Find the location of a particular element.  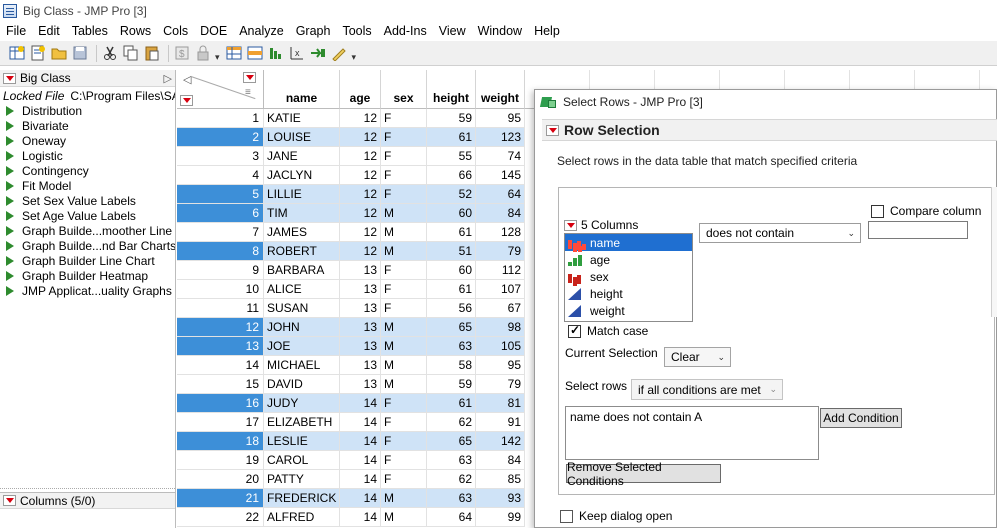

cell-name: JOHN is located at coordinates (302, 327).